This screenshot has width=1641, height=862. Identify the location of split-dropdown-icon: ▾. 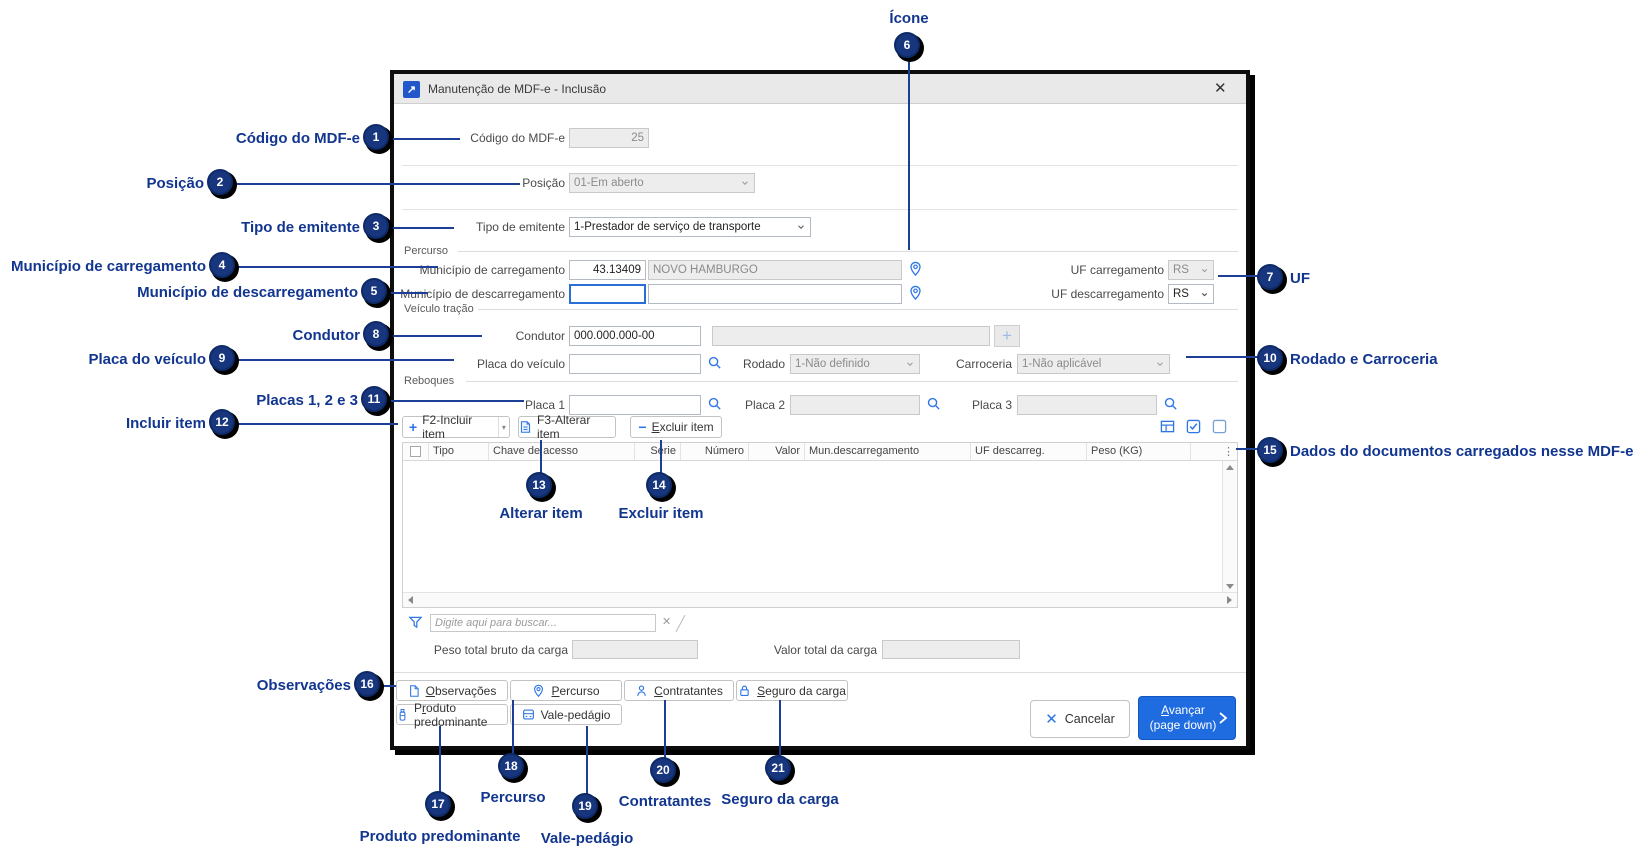
(503, 427).